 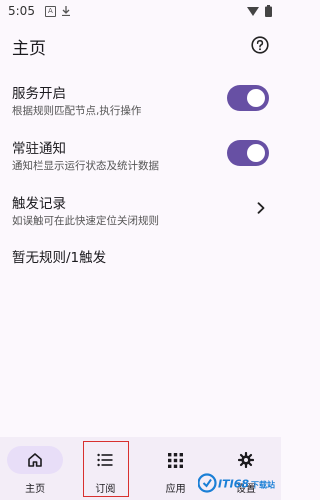 What do you see at coordinates (140, 157) in the screenshot?
I see `setting-persistent-notification: 常驻通知 通知栏显示运行状态及统计数据` at bounding box center [140, 157].